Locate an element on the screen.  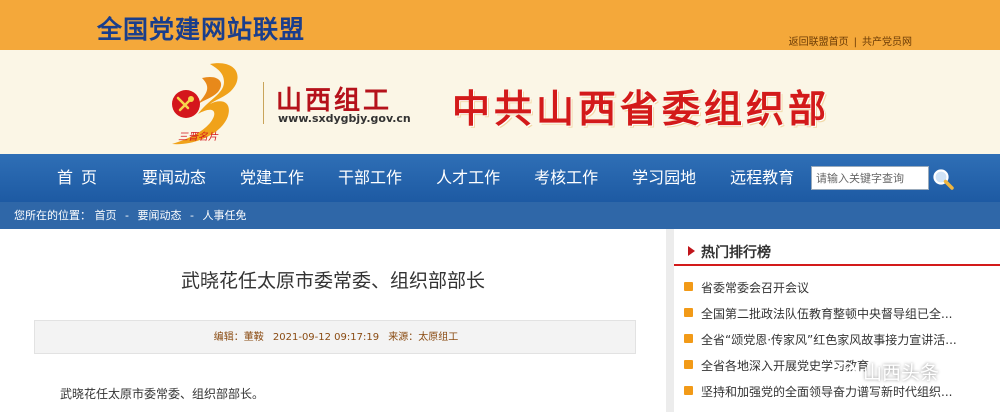
article-editor: 编辑：董鞍 is located at coordinates (238, 337).